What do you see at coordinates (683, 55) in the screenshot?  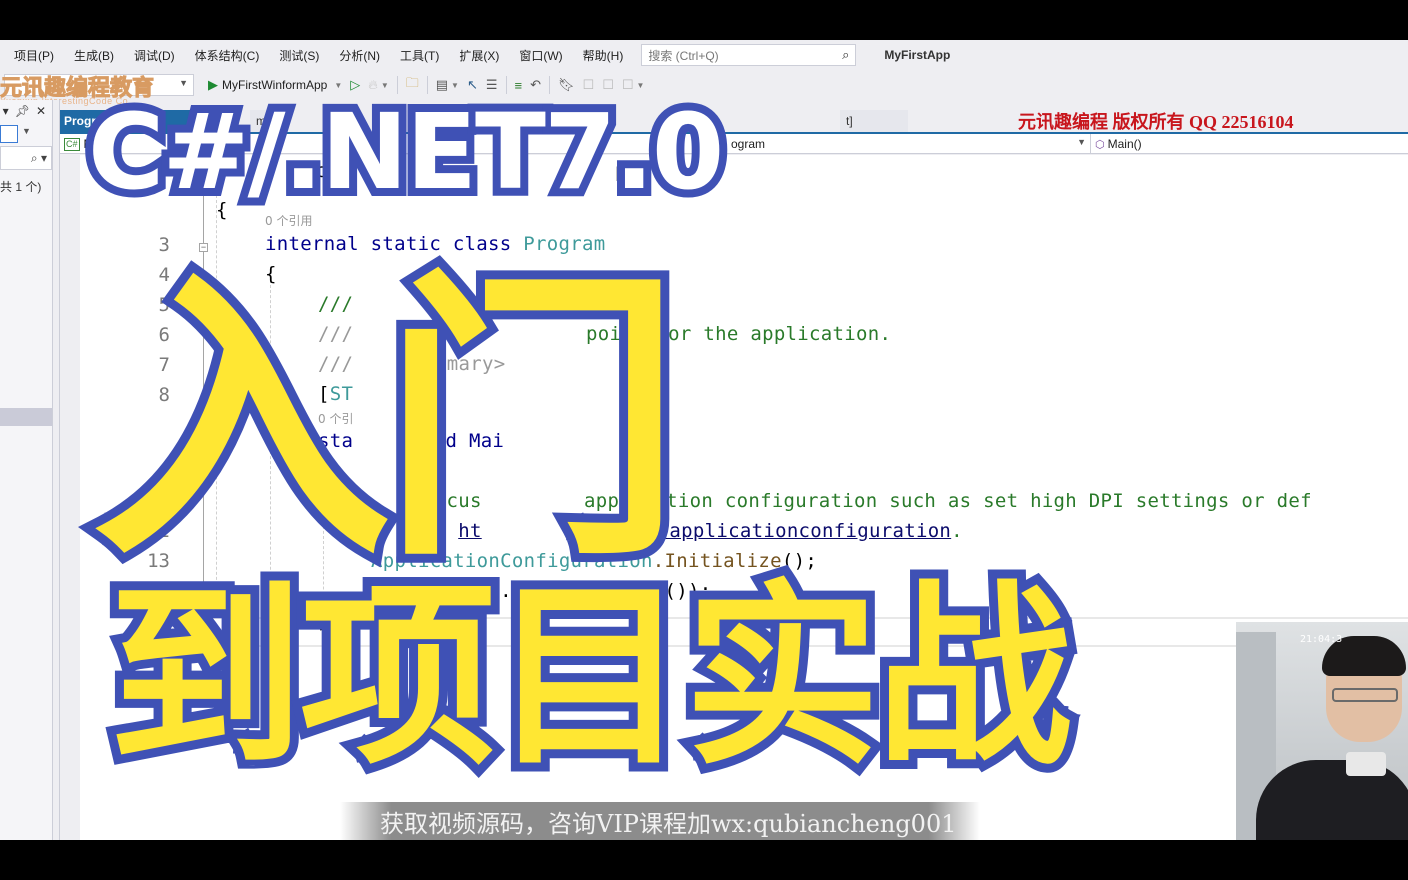 I see `search-placeholder: 搜索 (Ctrl+Q)` at bounding box center [683, 55].